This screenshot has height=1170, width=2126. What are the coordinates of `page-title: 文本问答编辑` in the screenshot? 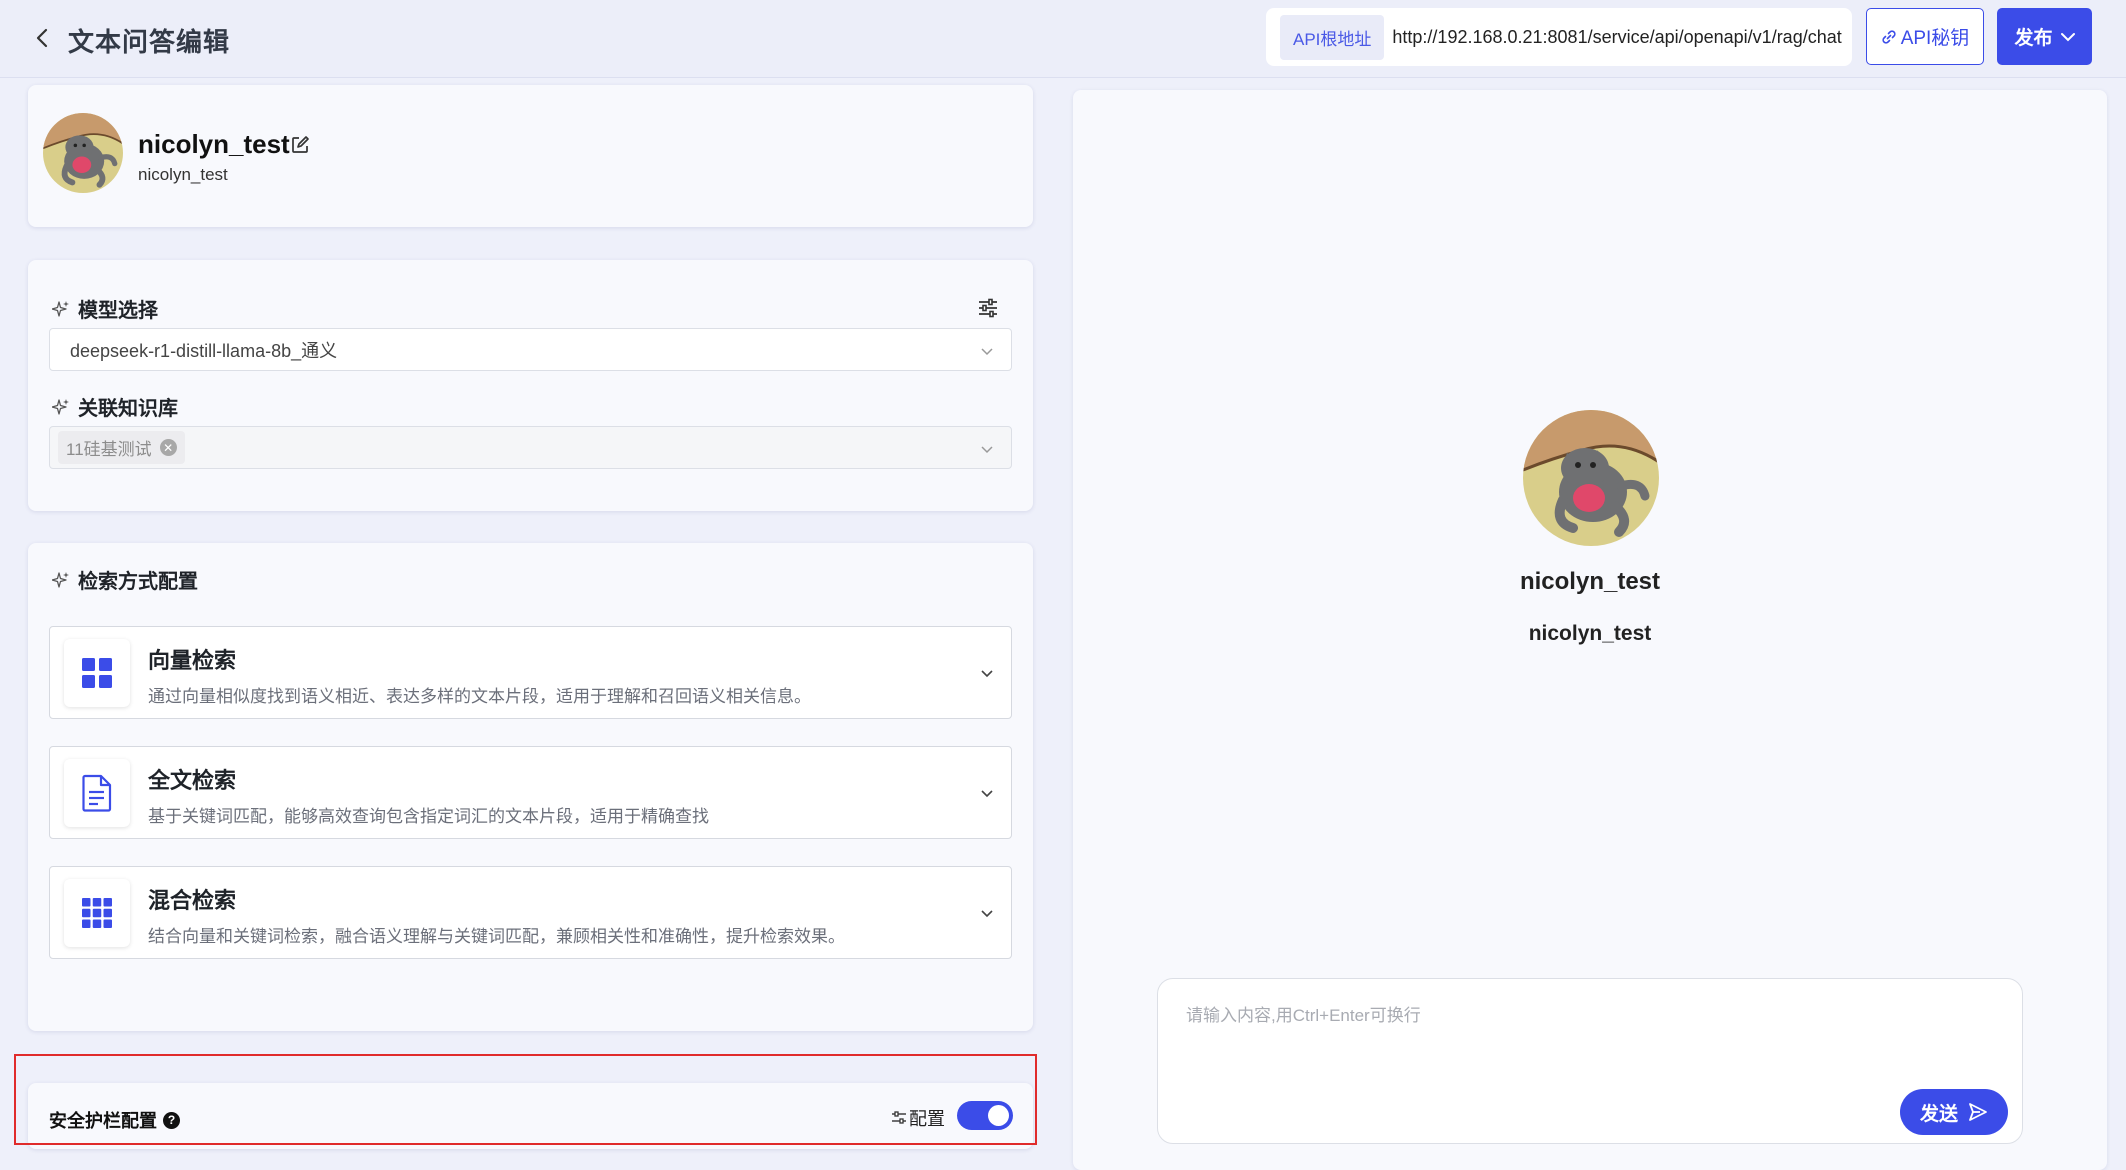 It's located at (149, 42).